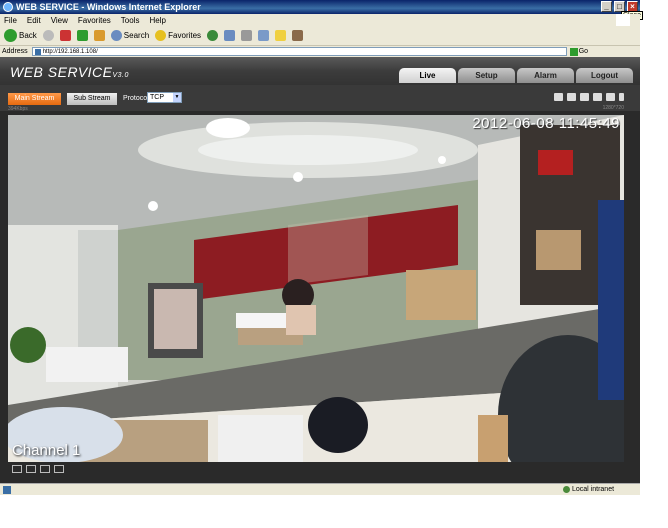 The image size is (668, 528). Describe the element at coordinates (264, 35) in the screenshot. I see `edit-icon` at that location.